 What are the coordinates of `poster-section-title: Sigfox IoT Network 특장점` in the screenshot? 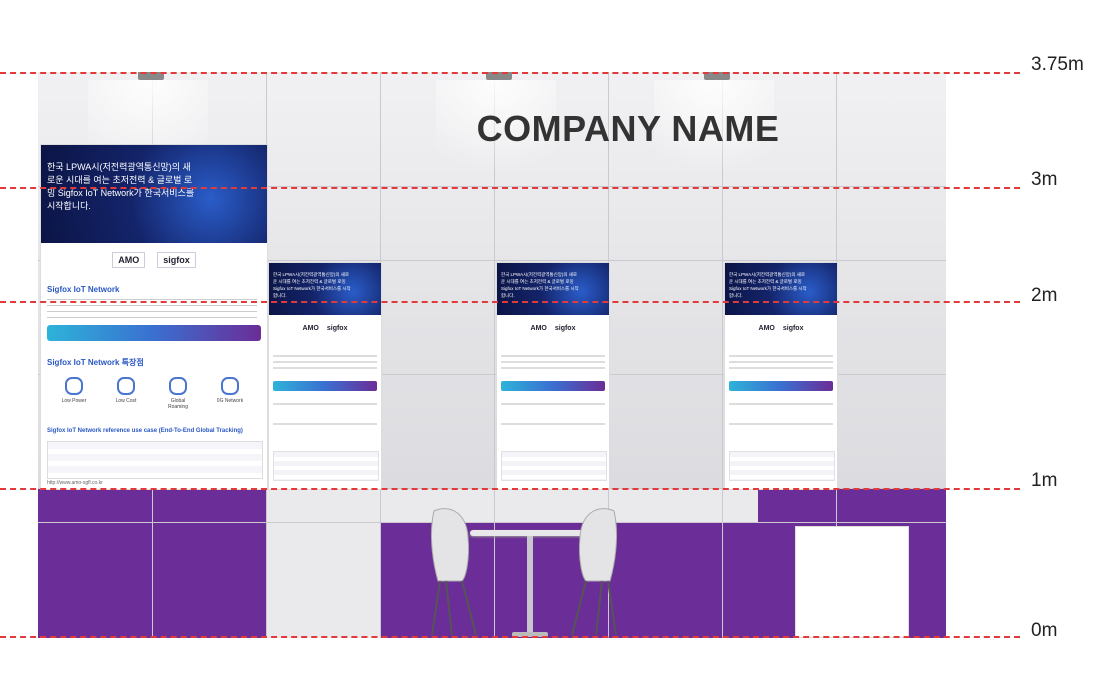 It's located at (95, 362).